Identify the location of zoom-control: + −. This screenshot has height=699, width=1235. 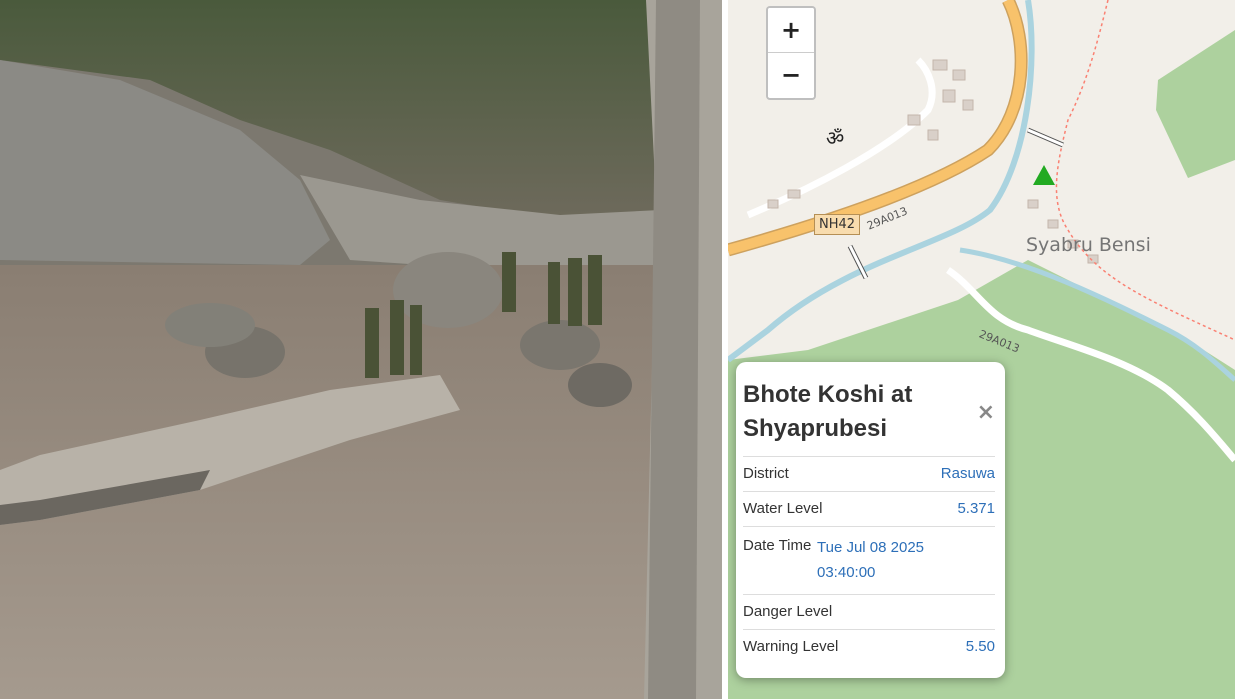
(791, 53).